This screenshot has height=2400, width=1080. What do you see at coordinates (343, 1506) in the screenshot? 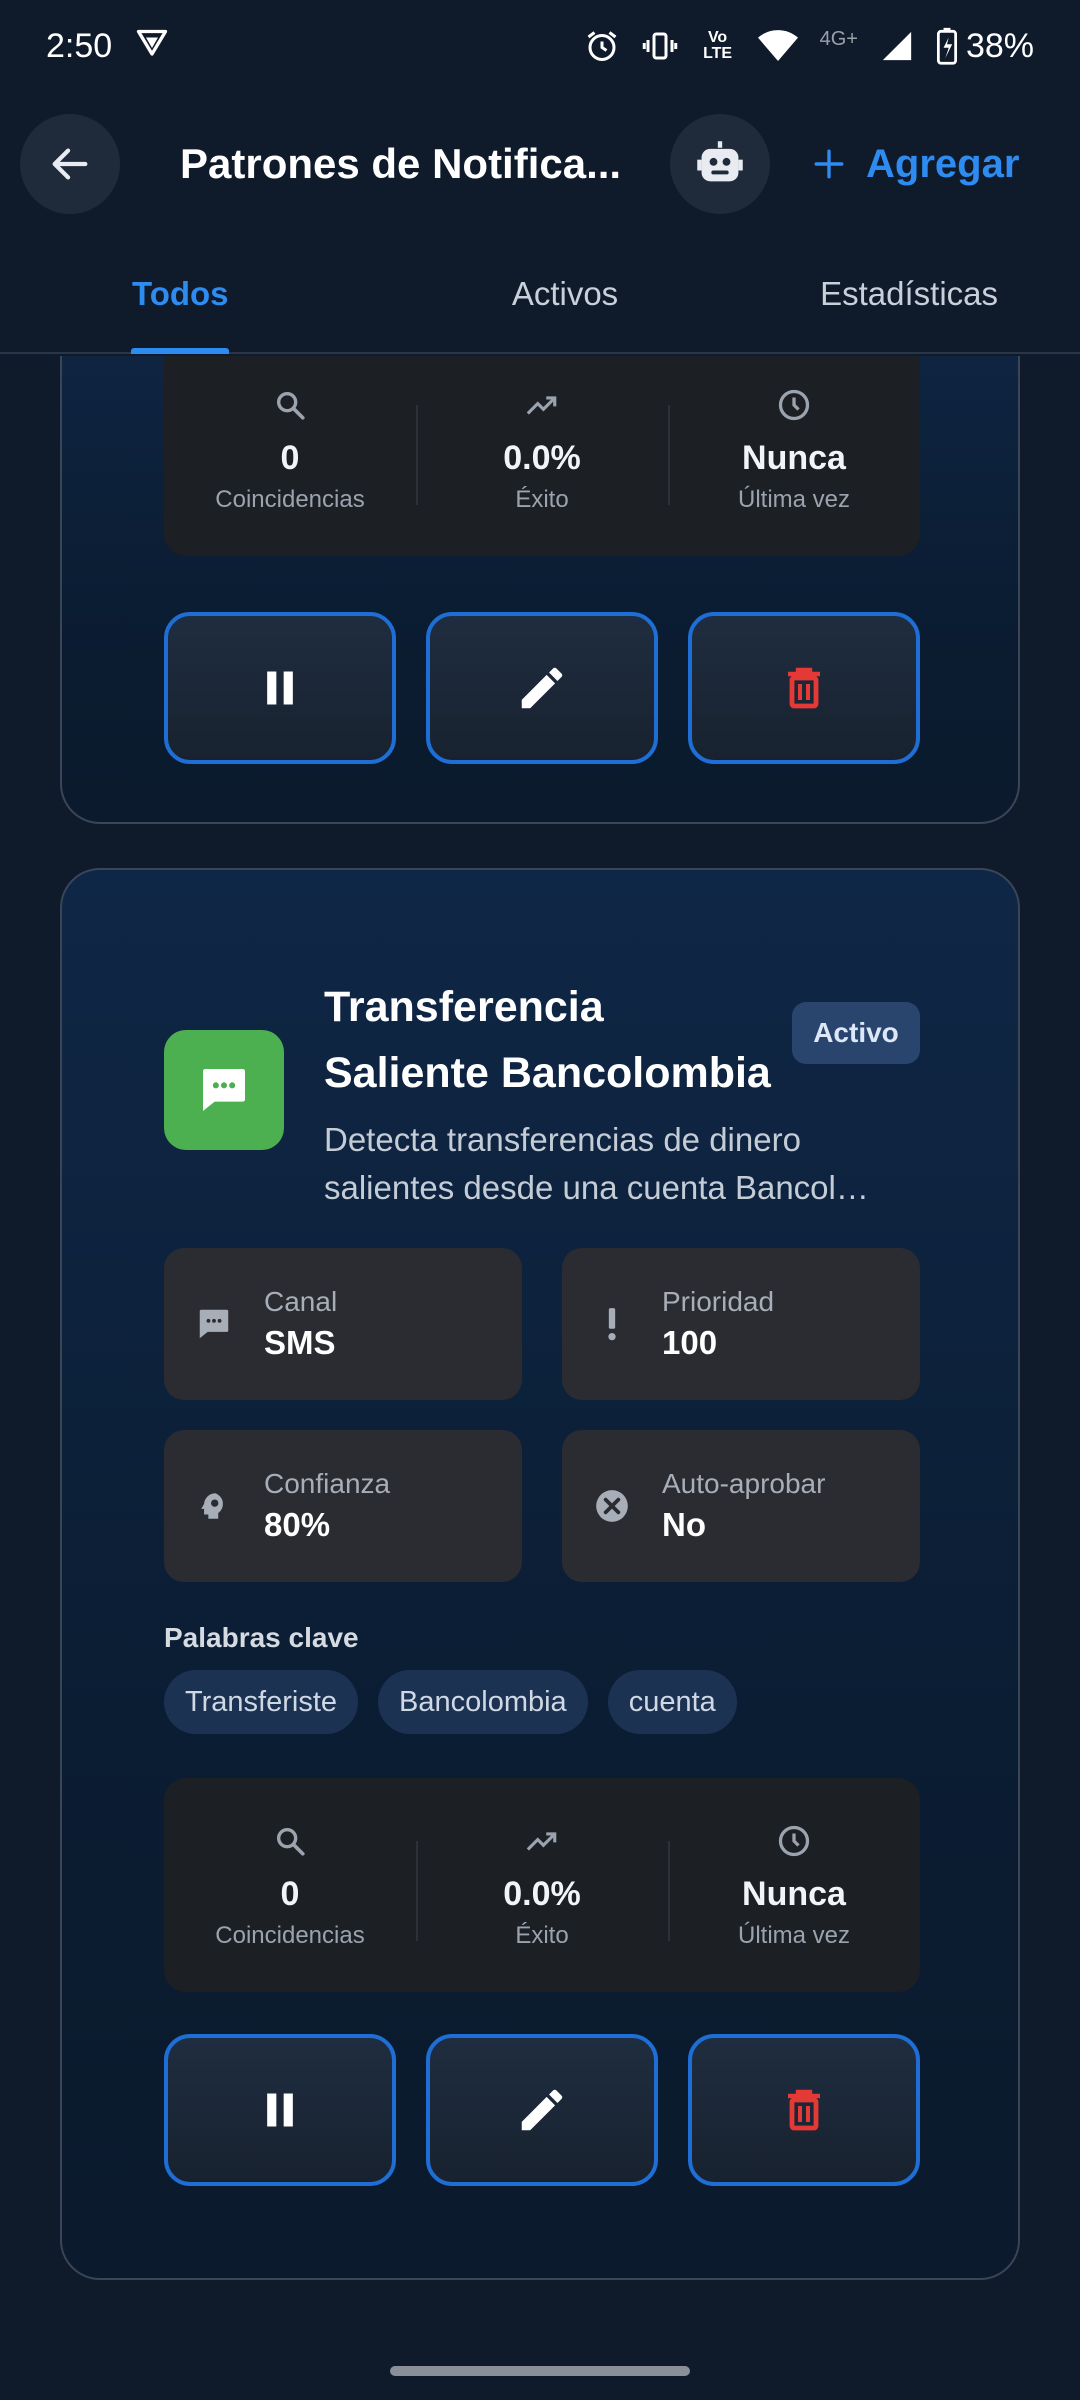
I see `info-confidence: Confianza 80%` at bounding box center [343, 1506].